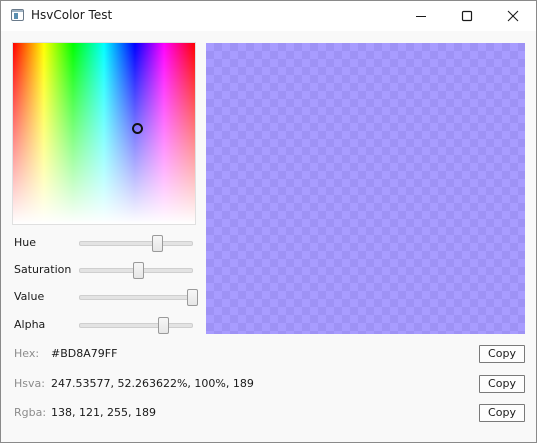 The height and width of the screenshot is (443, 537). Describe the element at coordinates (502, 354) in the screenshot. I see `copy-hex-button: Copy` at that location.